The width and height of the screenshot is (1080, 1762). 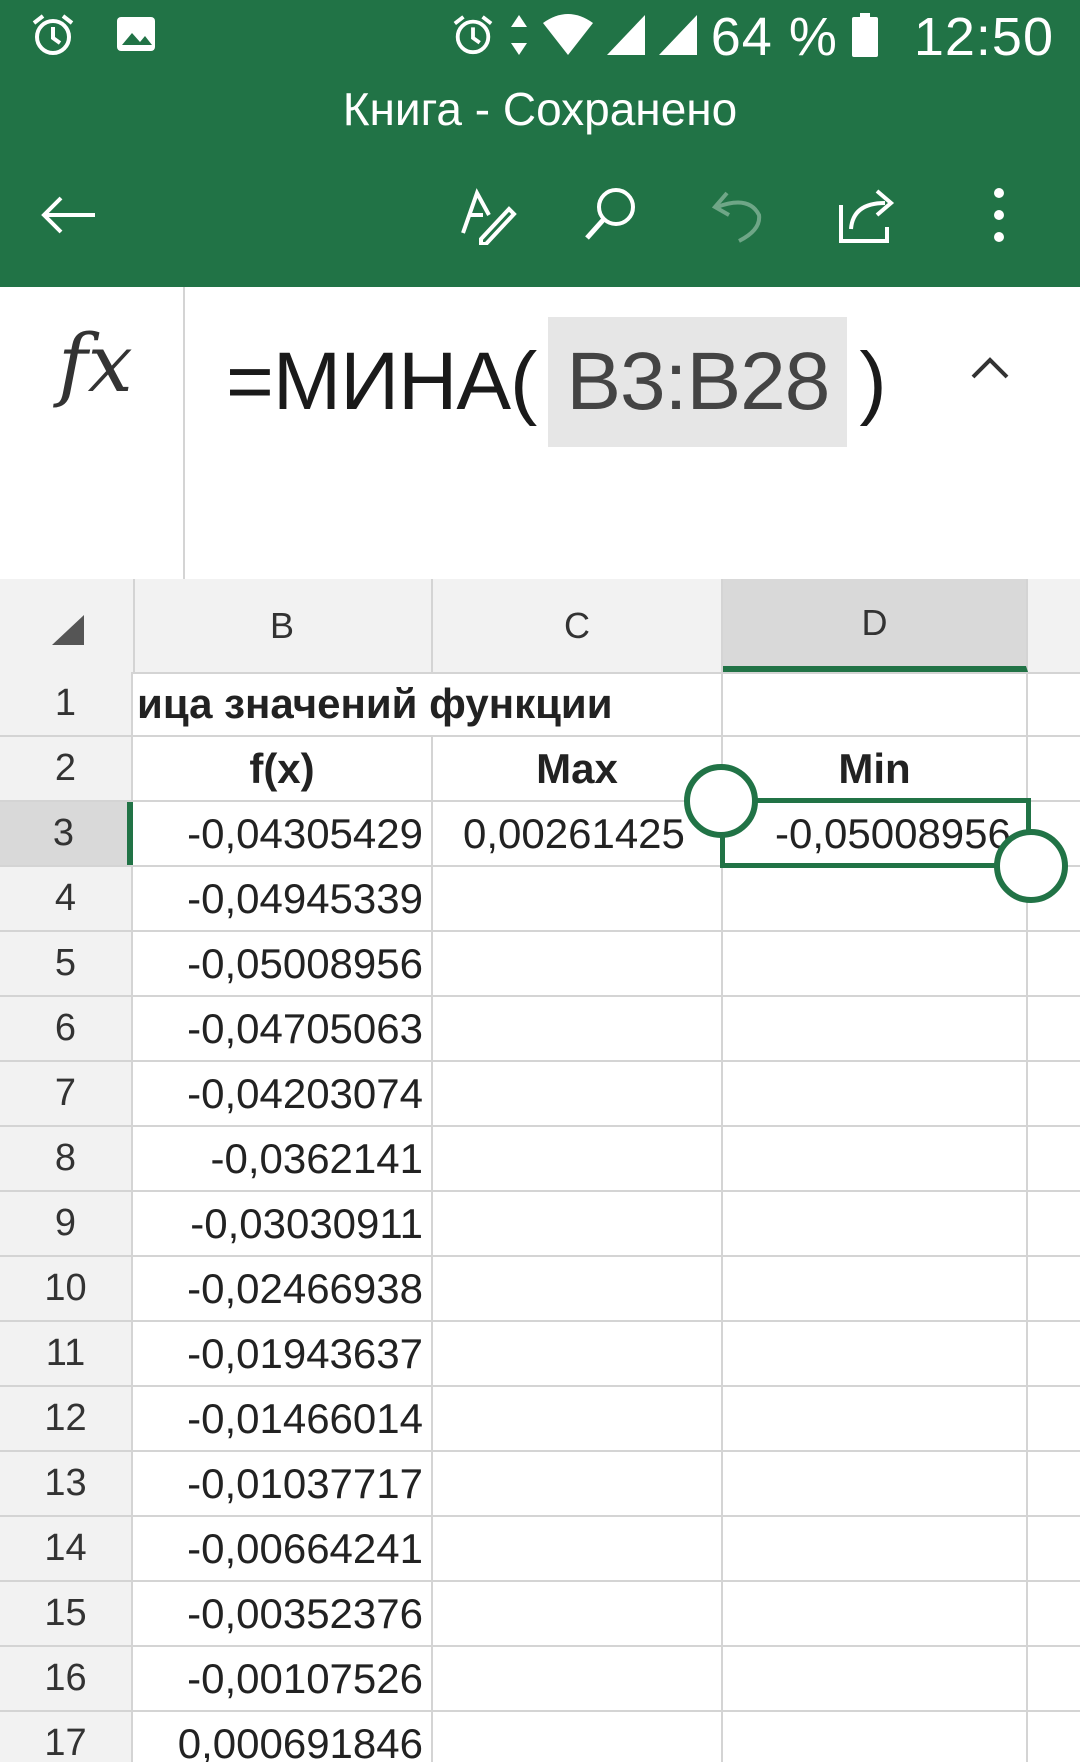 What do you see at coordinates (66, 898) in the screenshot?
I see `row-header: 4` at bounding box center [66, 898].